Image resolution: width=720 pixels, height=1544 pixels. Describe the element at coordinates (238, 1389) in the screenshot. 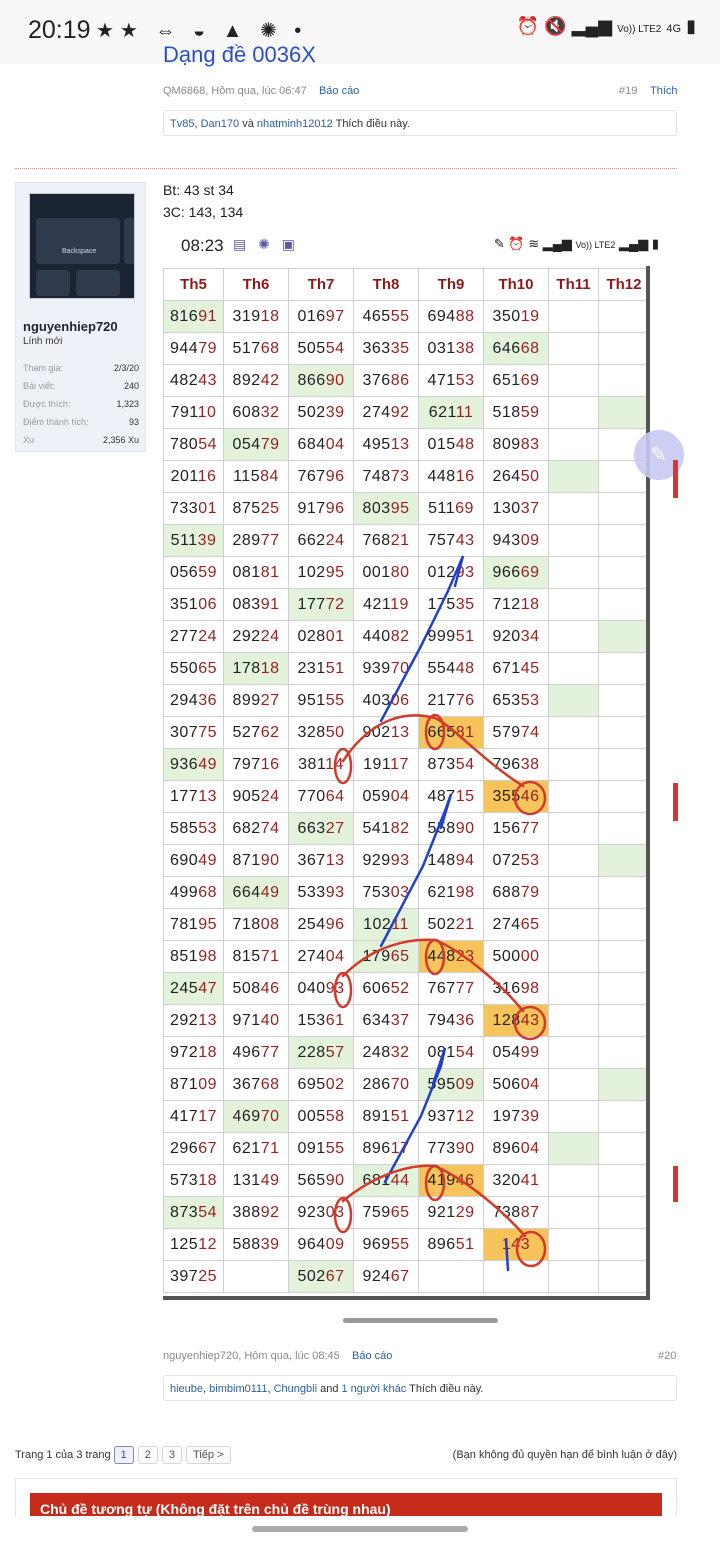

I see `liker-link: bimbim0111` at that location.